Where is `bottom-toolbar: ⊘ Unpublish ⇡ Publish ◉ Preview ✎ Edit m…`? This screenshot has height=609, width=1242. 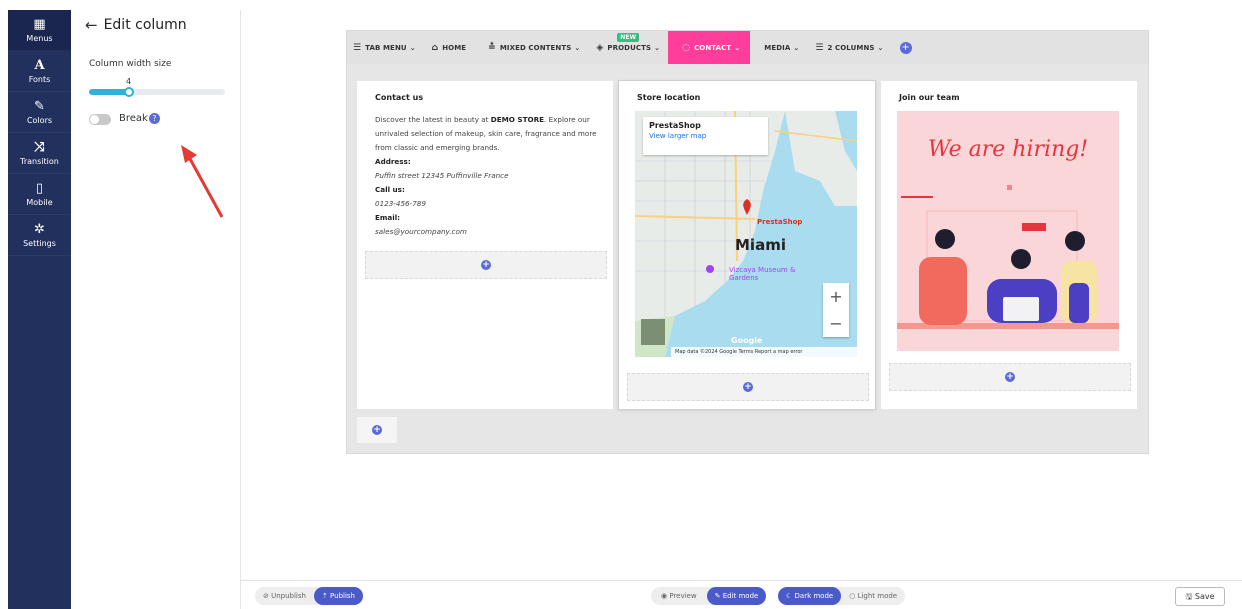 bottom-toolbar: ⊘ Unpublish ⇡ Publish ◉ Preview ✎ Edit m… is located at coordinates (741, 594).